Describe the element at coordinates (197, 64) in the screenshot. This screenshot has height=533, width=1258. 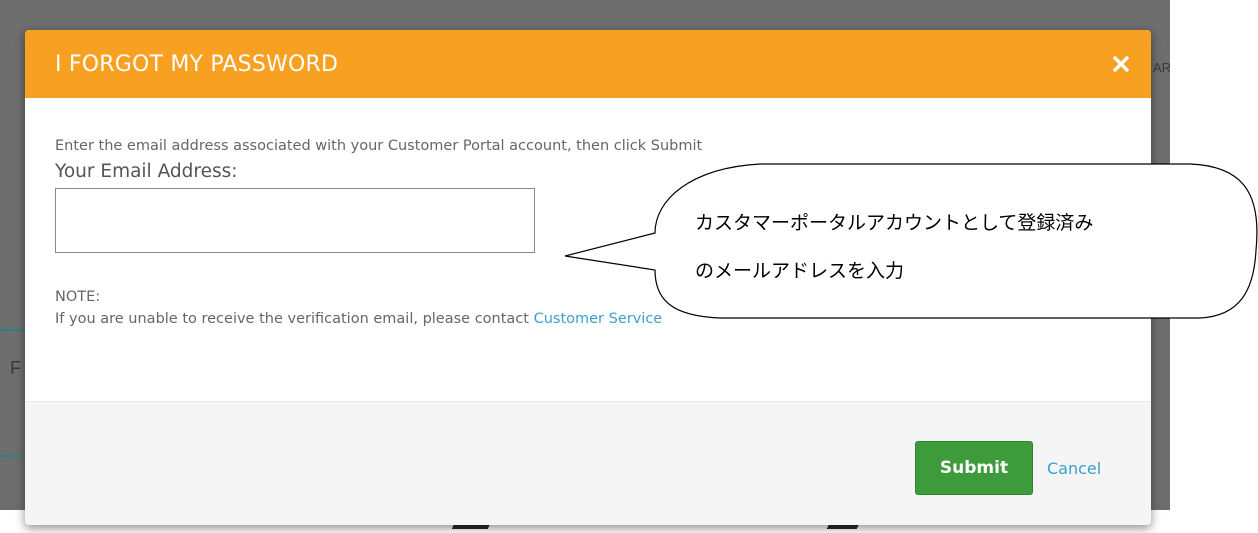
I see `dialog-title: I FORGOT MY PASSWORD` at that location.